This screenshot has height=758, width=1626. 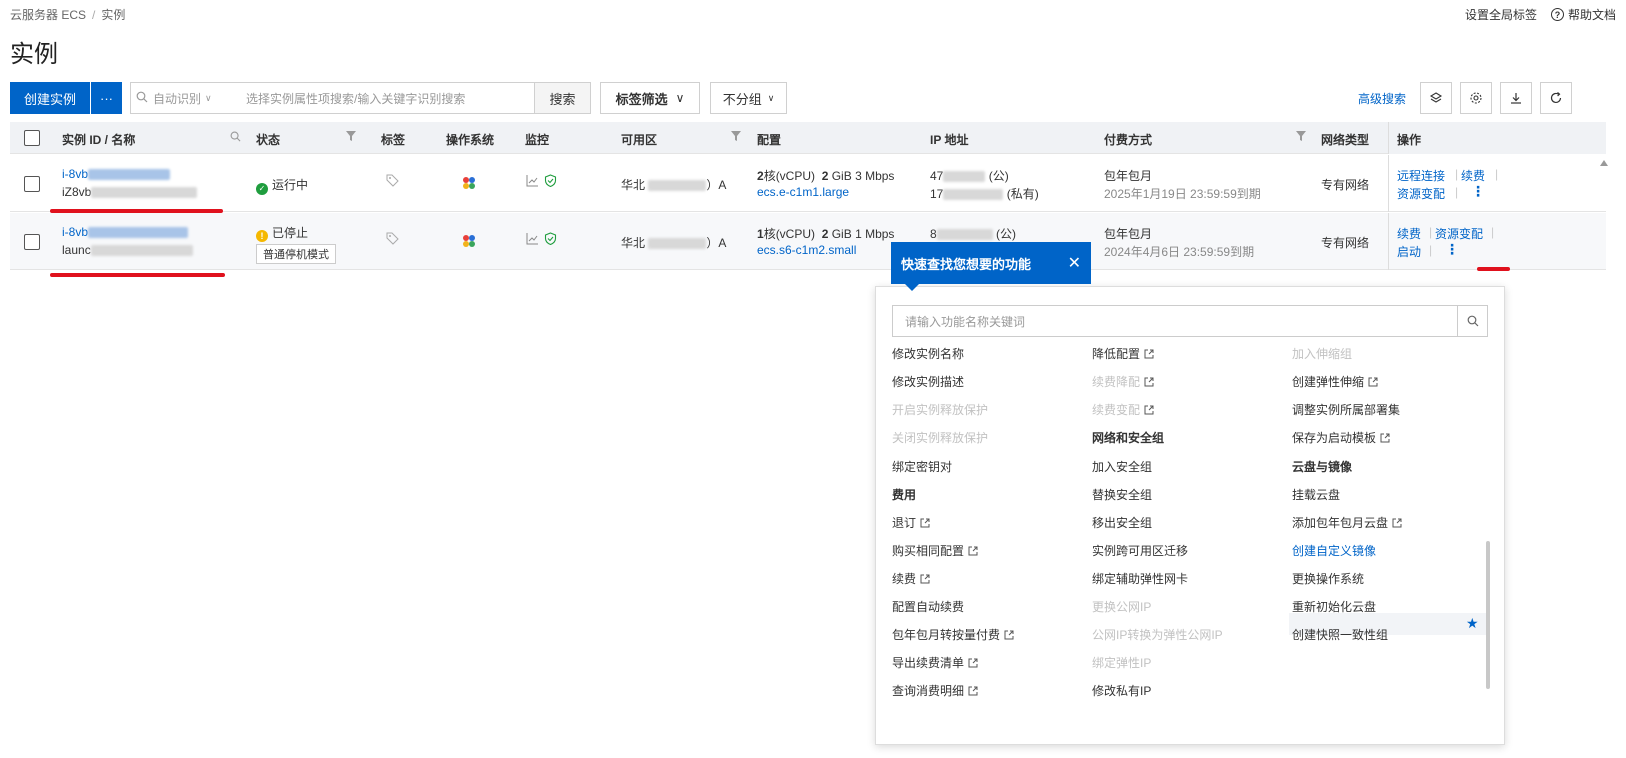 I want to click on menu-group-heading: 费用, so click(x=904, y=494).